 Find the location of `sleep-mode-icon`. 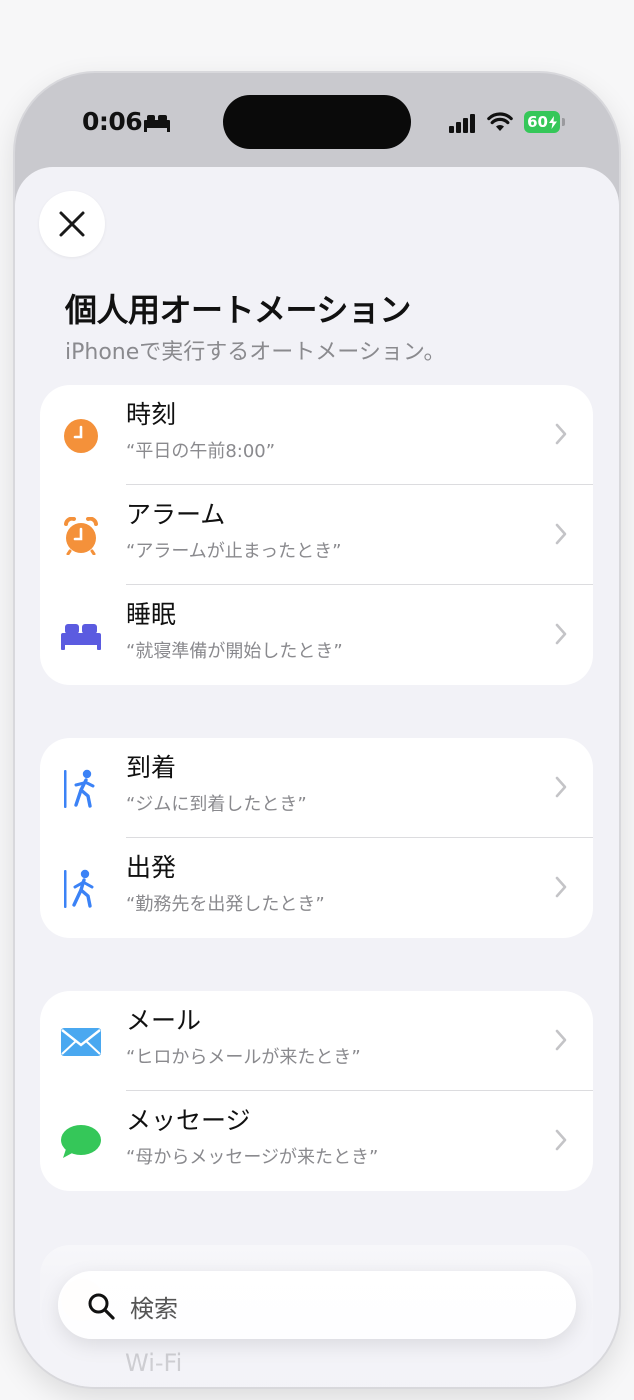

sleep-mode-icon is located at coordinates (157, 123).